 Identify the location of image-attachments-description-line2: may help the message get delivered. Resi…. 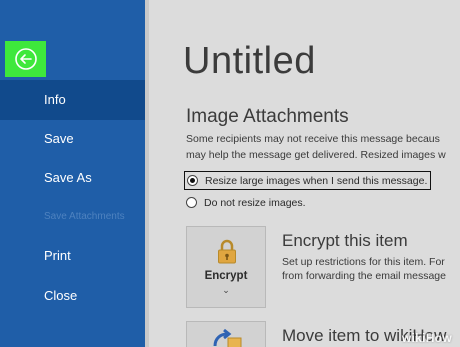
(316, 155).